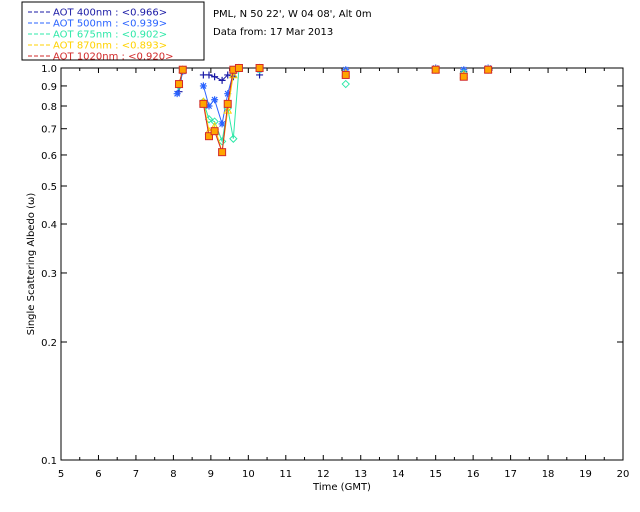 The height and width of the screenshot is (512, 640). Describe the element at coordinates (61, 474) in the screenshot. I see `x-tick-label: 5` at that location.